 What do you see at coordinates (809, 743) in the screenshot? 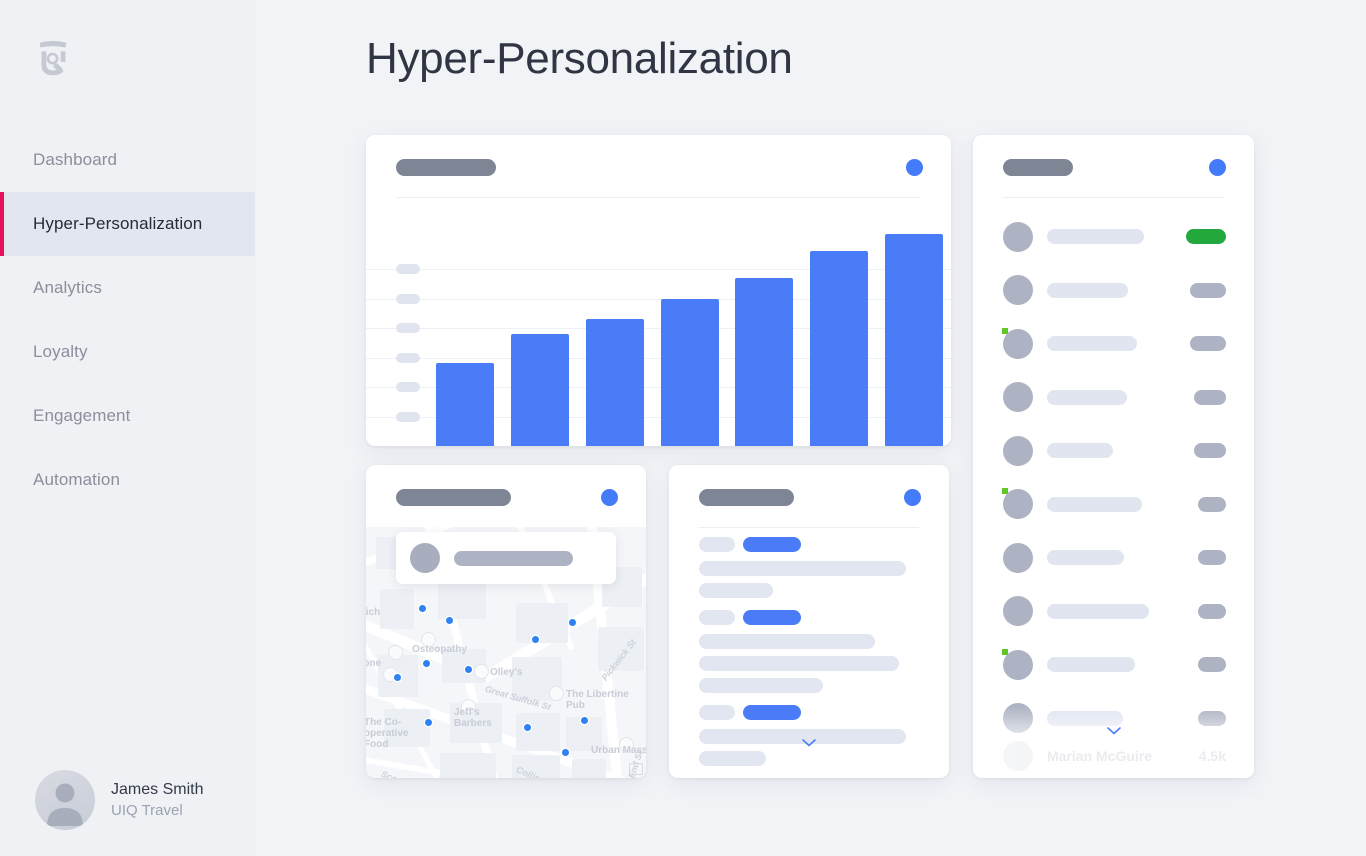
I see `feed-expand-button` at bounding box center [809, 743].